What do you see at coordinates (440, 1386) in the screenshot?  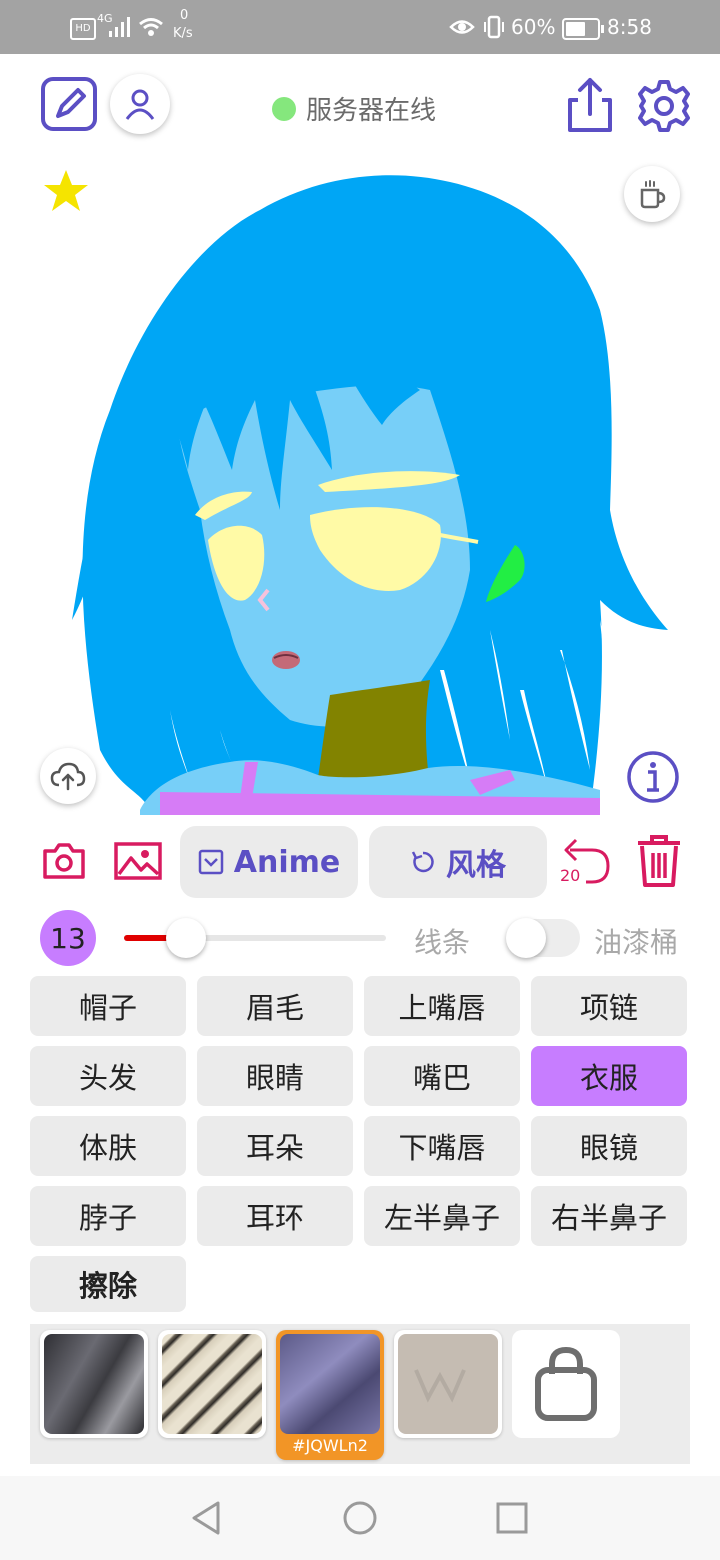 I see `texture-watermark-icon` at bounding box center [440, 1386].